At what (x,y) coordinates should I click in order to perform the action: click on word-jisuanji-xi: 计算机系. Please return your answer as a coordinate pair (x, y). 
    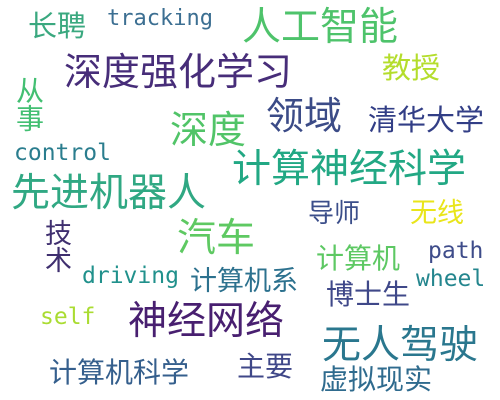
    Looking at the image, I should click on (244, 281).